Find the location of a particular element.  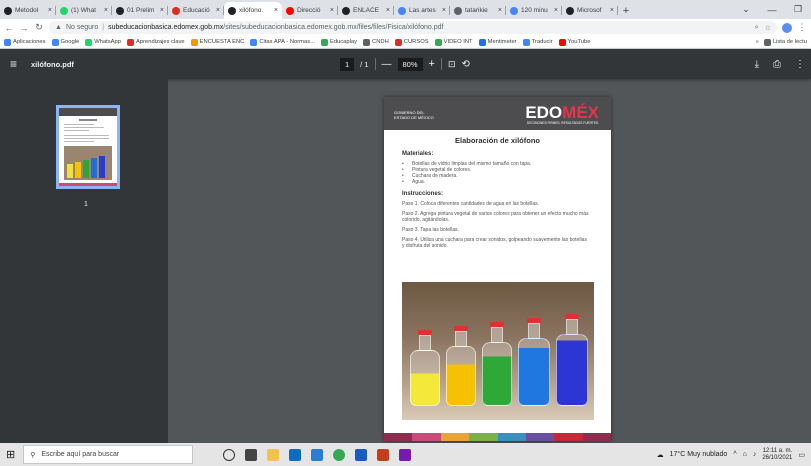

tab-search-icon: ⌄ is located at coordinates (746, 9).